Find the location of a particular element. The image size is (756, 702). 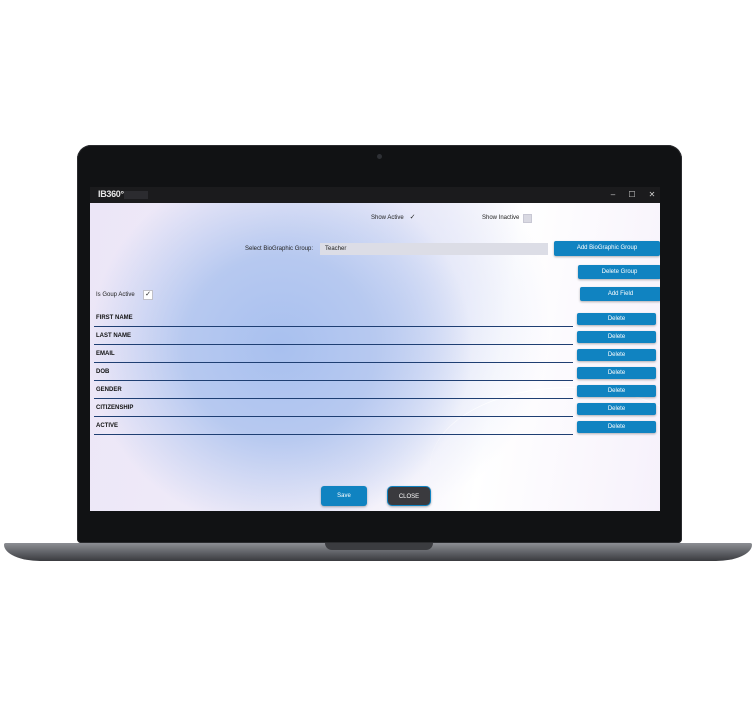

camera-icon is located at coordinates (379, 156).